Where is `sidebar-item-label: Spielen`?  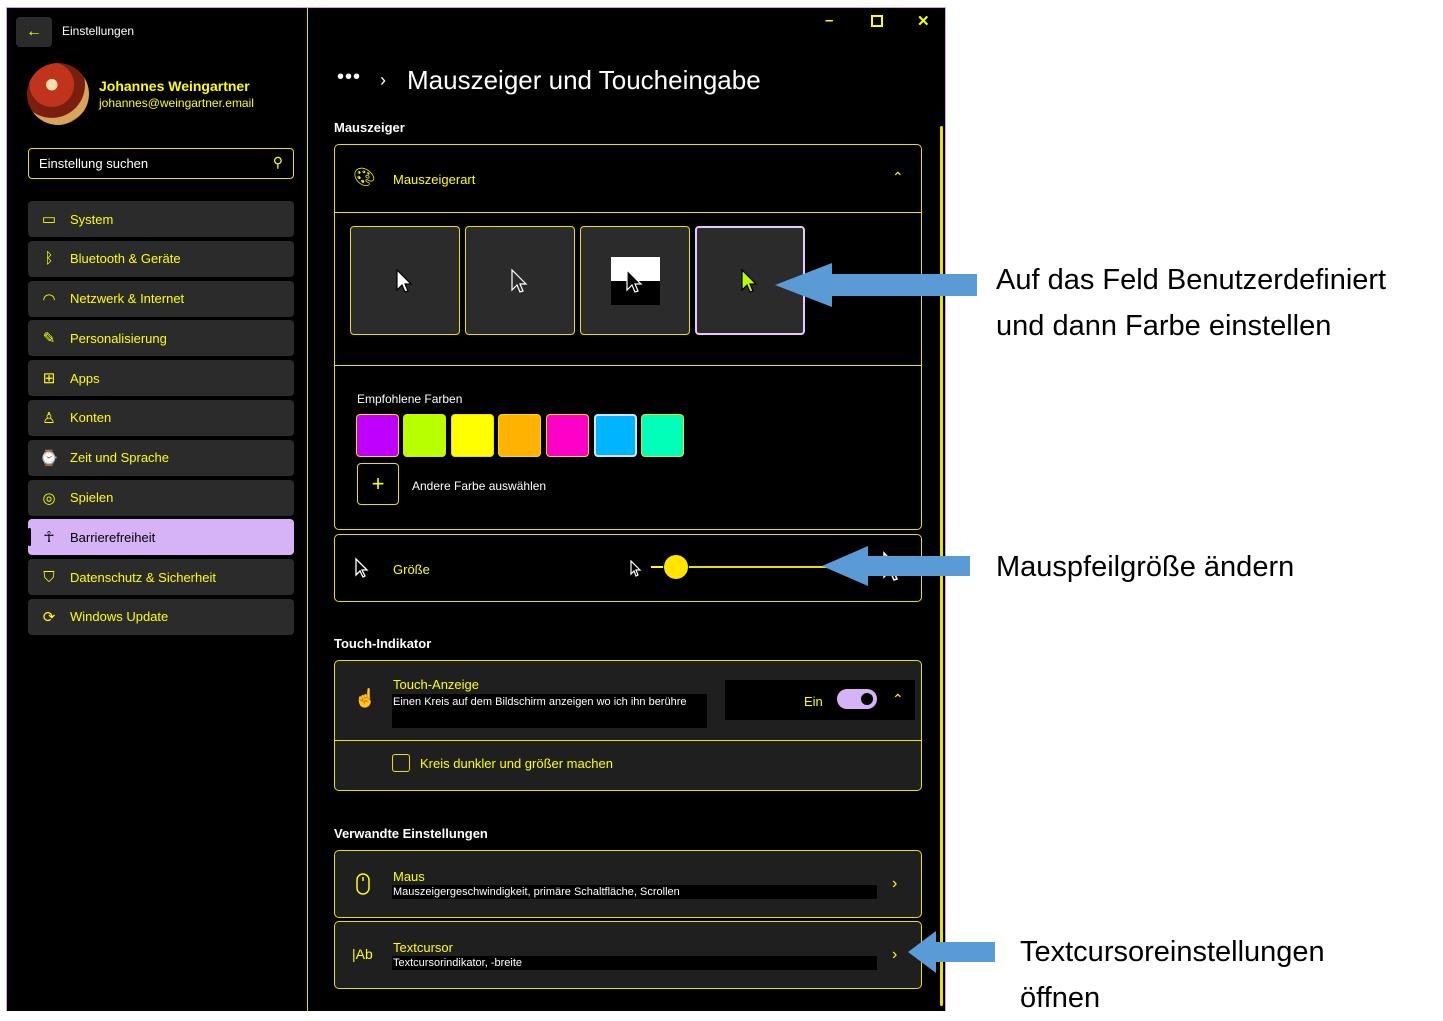
sidebar-item-label: Spielen is located at coordinates (92, 498).